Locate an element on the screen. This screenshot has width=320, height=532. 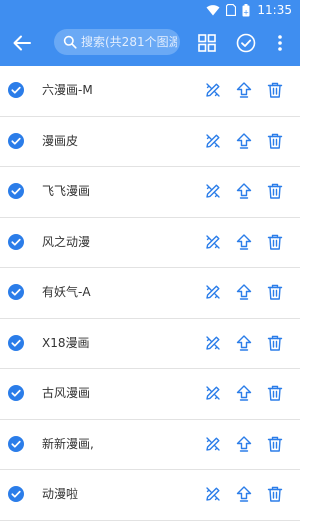
more-vert-icon is located at coordinates (280, 43).